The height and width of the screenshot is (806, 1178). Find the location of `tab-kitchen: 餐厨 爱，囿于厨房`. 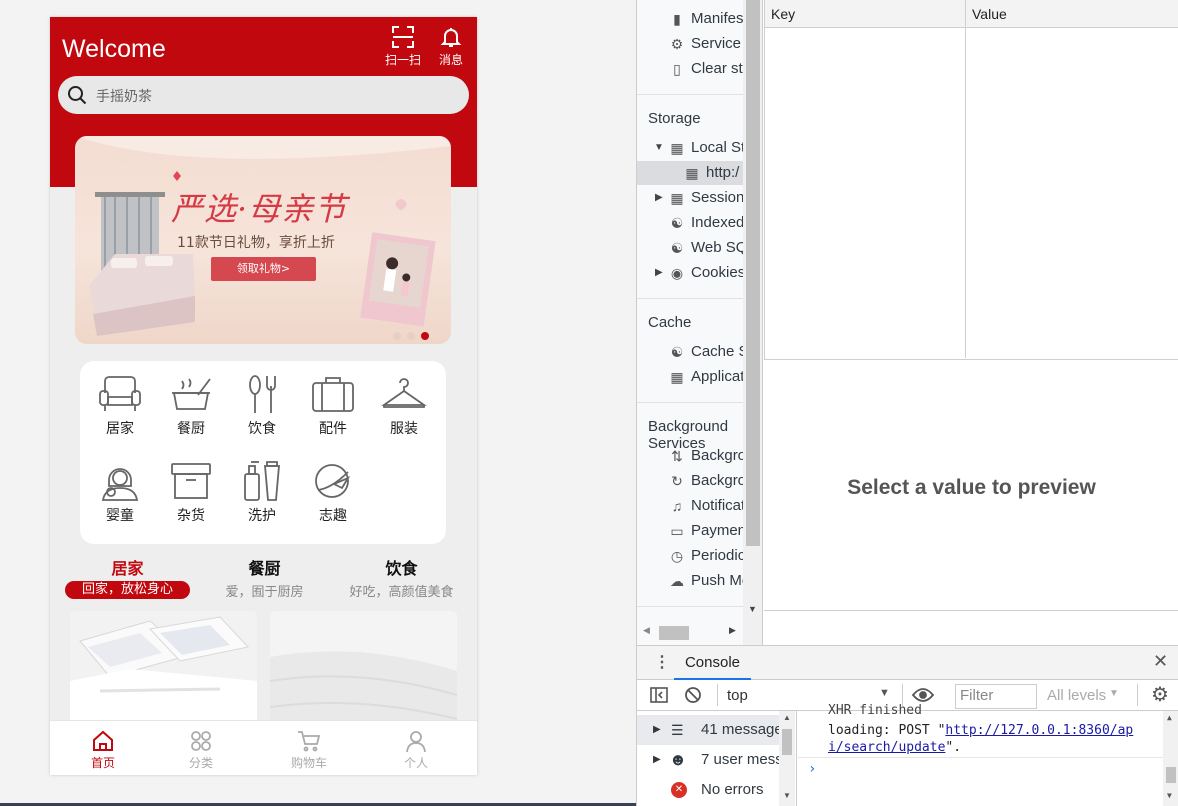

tab-kitchen: 餐厨 爱，囿于厨房 is located at coordinates (264, 577).